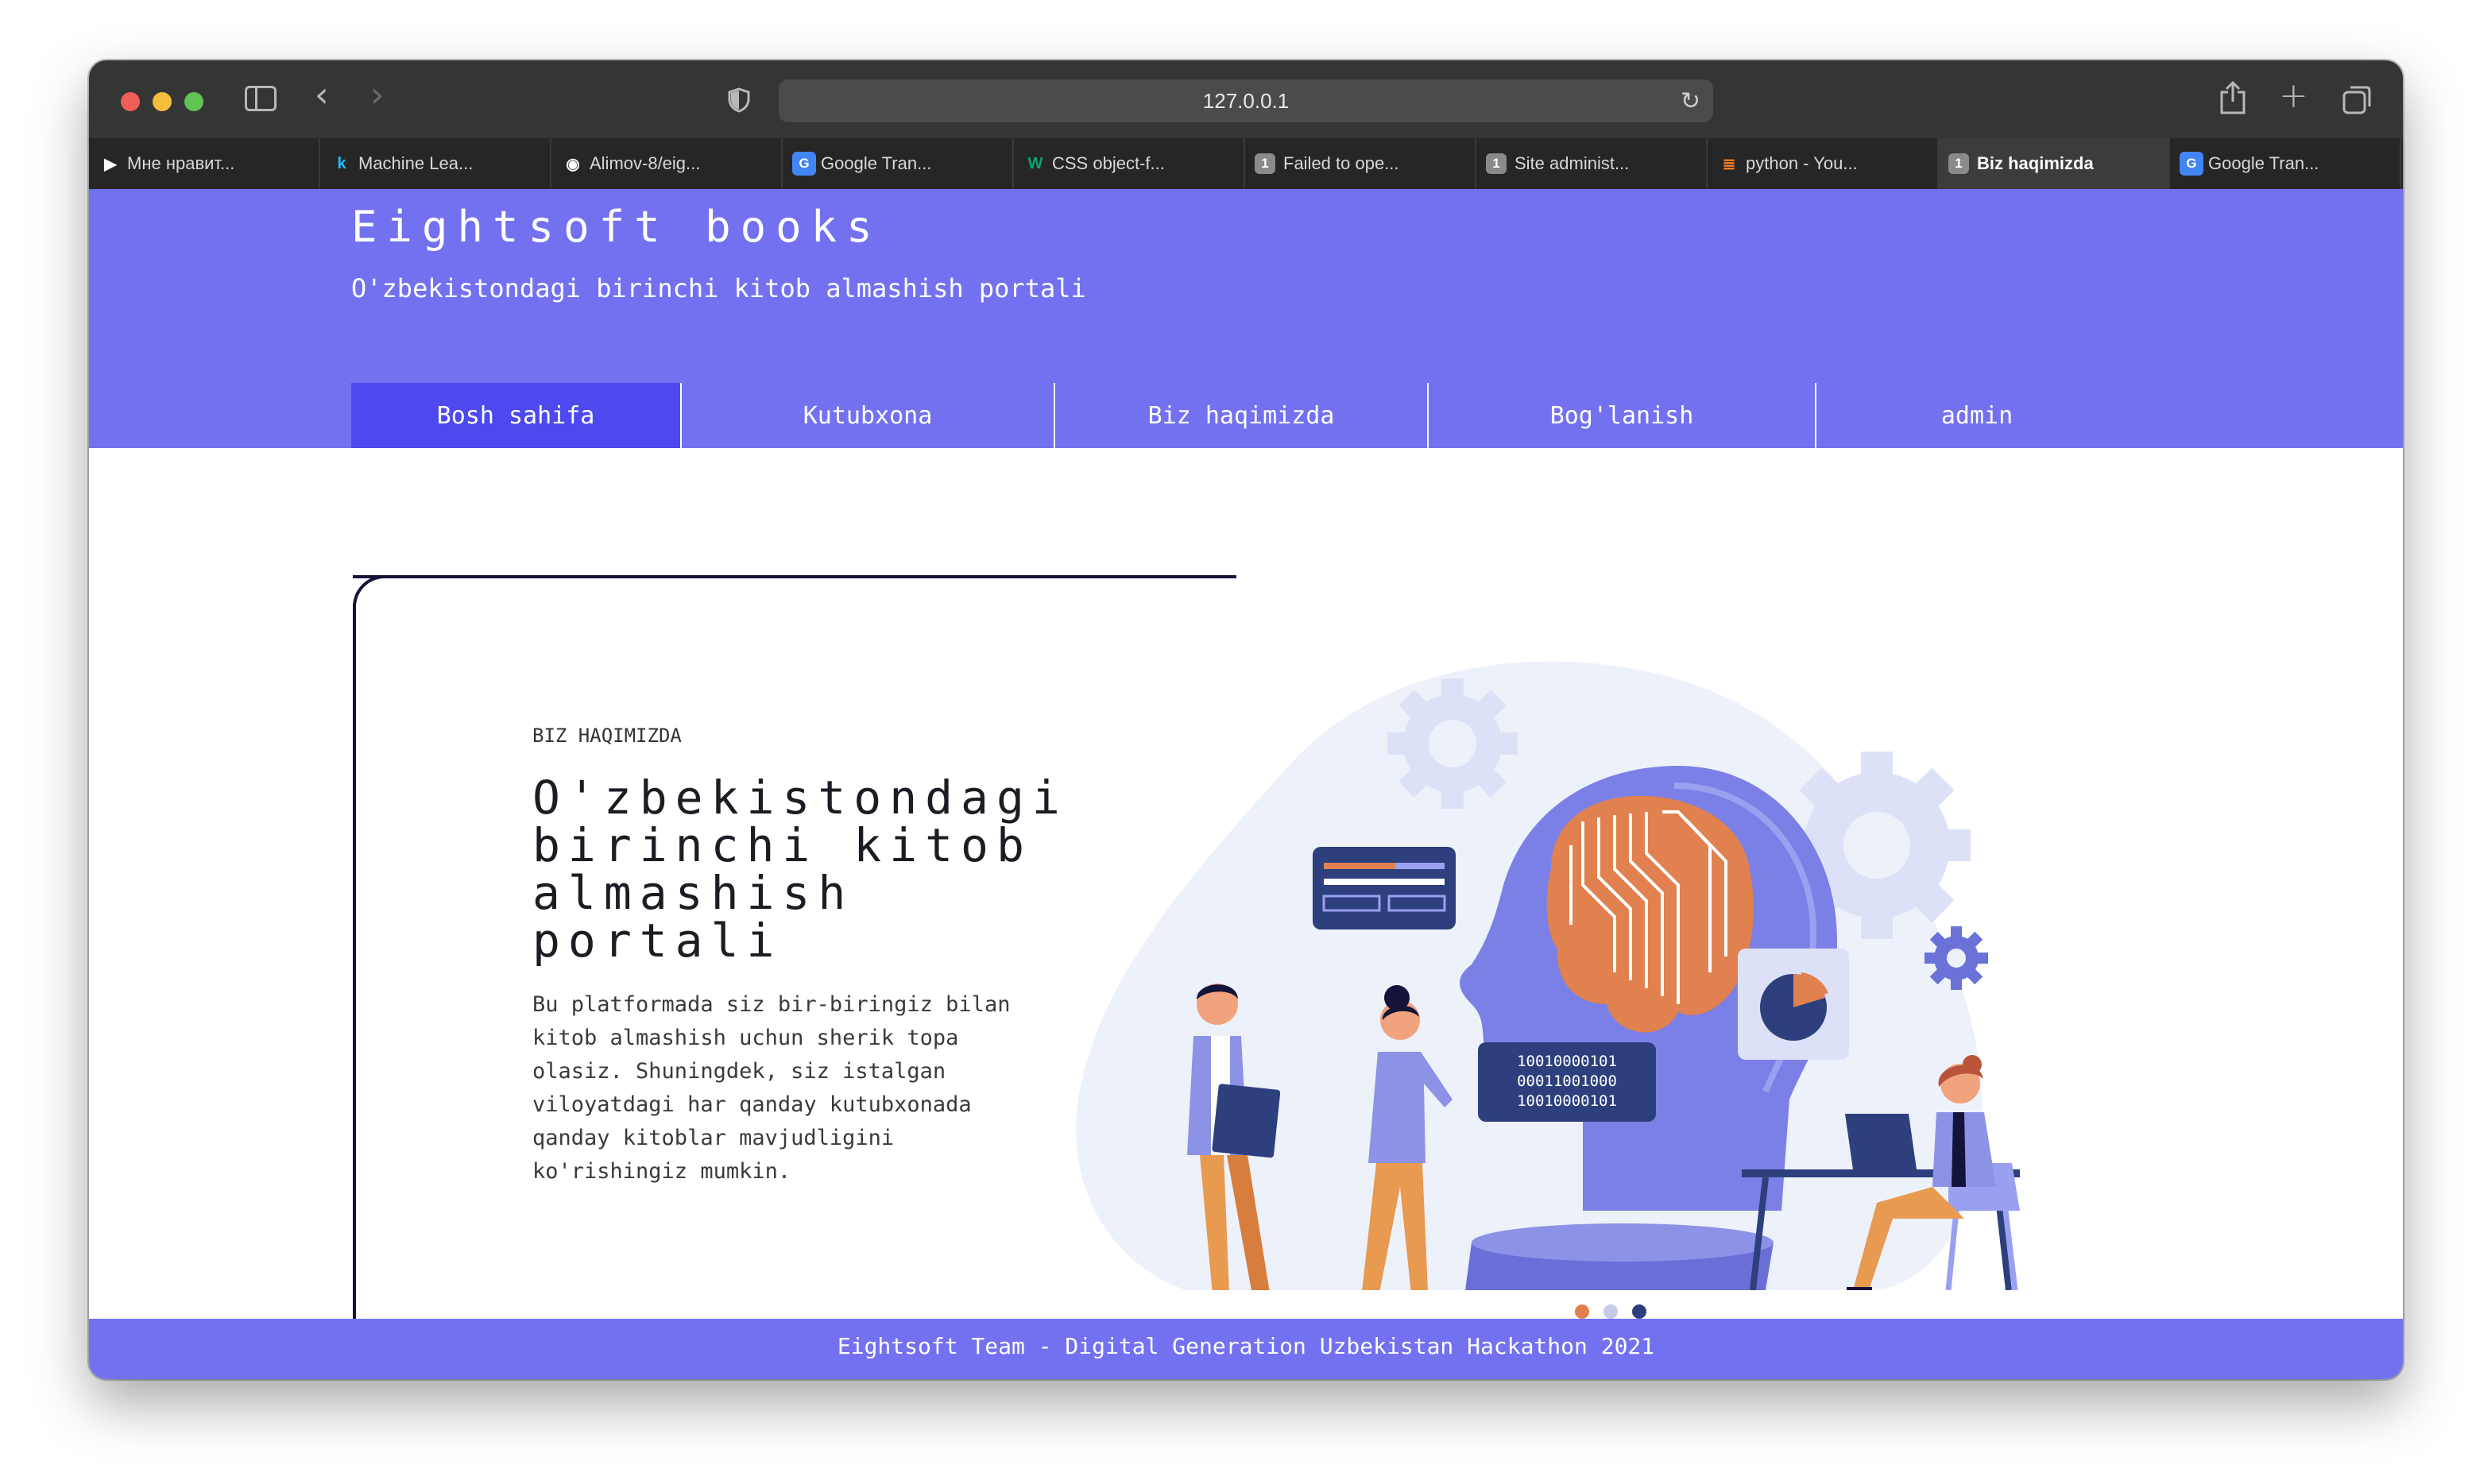  I want to click on w3schools-icon: W, so click(1035, 163).